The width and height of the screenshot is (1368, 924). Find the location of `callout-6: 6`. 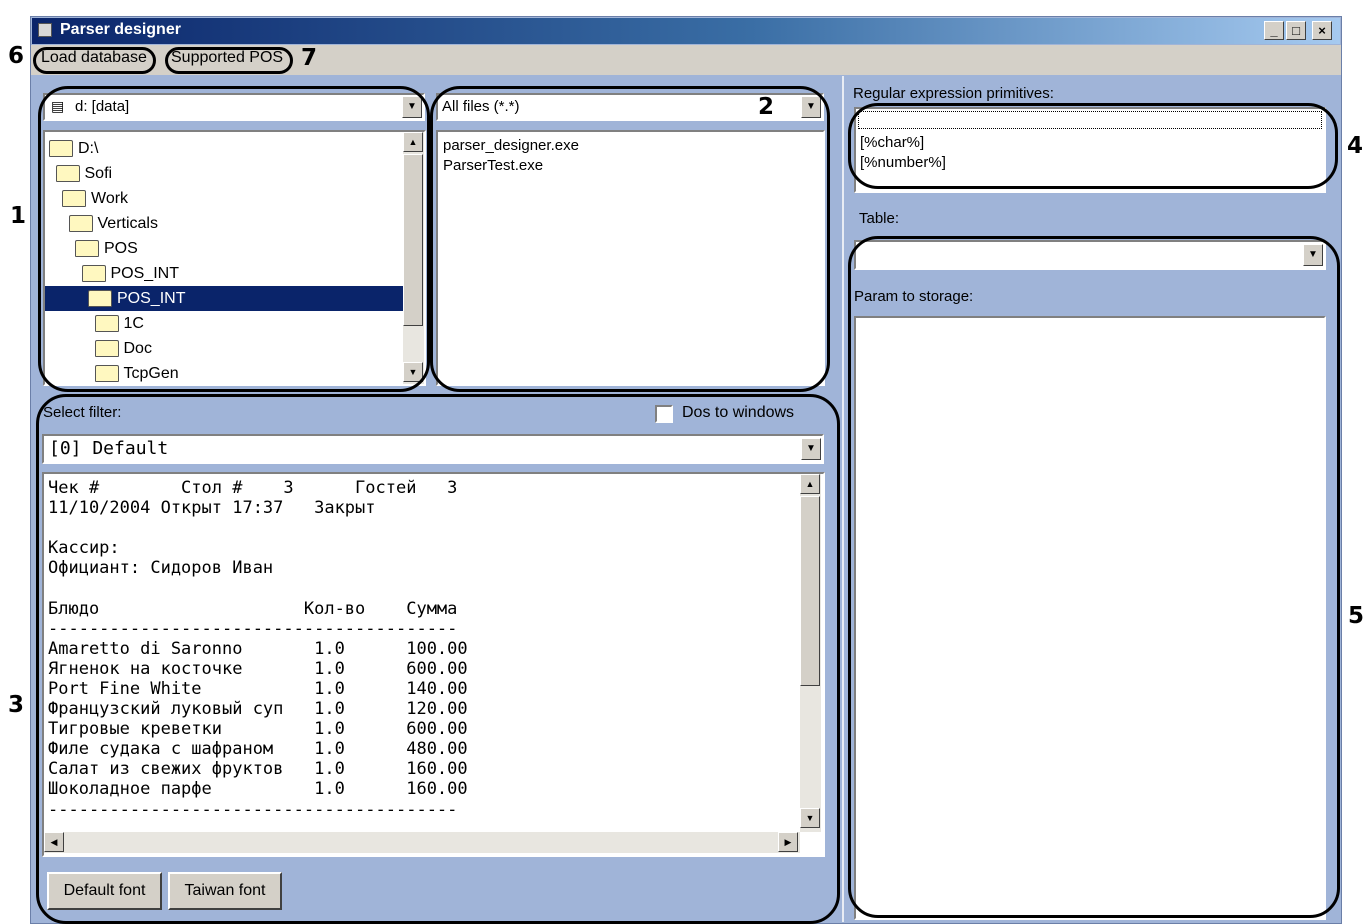

callout-6: 6 is located at coordinates (16, 56).